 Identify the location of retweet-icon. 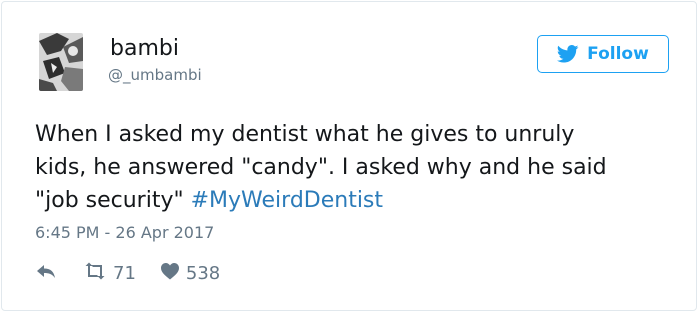
(95, 273).